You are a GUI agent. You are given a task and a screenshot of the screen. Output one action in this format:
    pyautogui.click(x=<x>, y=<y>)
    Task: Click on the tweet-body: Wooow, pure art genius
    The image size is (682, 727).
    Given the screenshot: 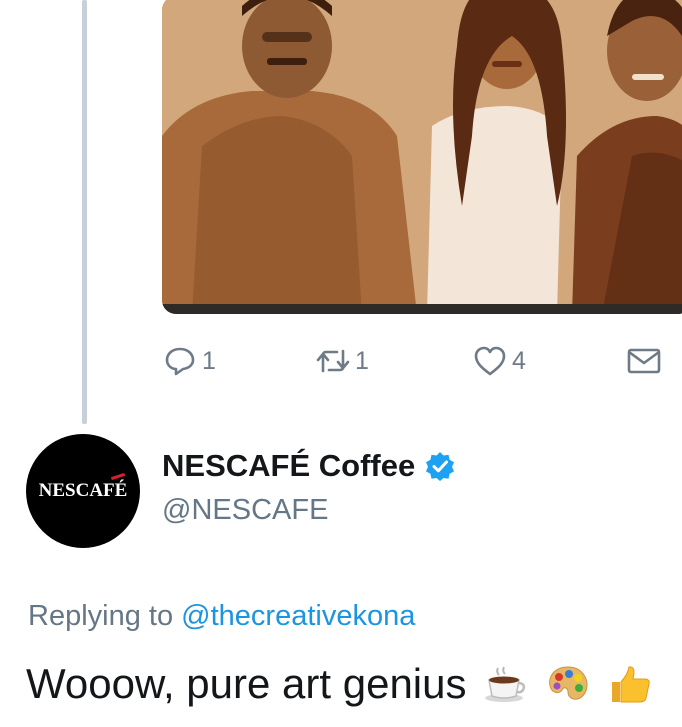 What is the action you would take?
    pyautogui.click(x=246, y=683)
    